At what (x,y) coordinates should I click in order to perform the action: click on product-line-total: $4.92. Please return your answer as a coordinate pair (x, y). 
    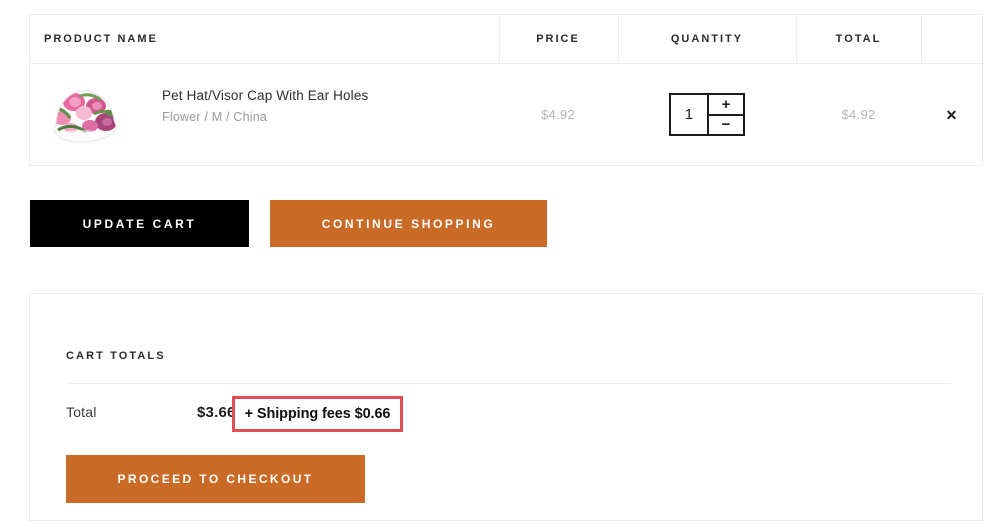
    Looking at the image, I should click on (858, 114).